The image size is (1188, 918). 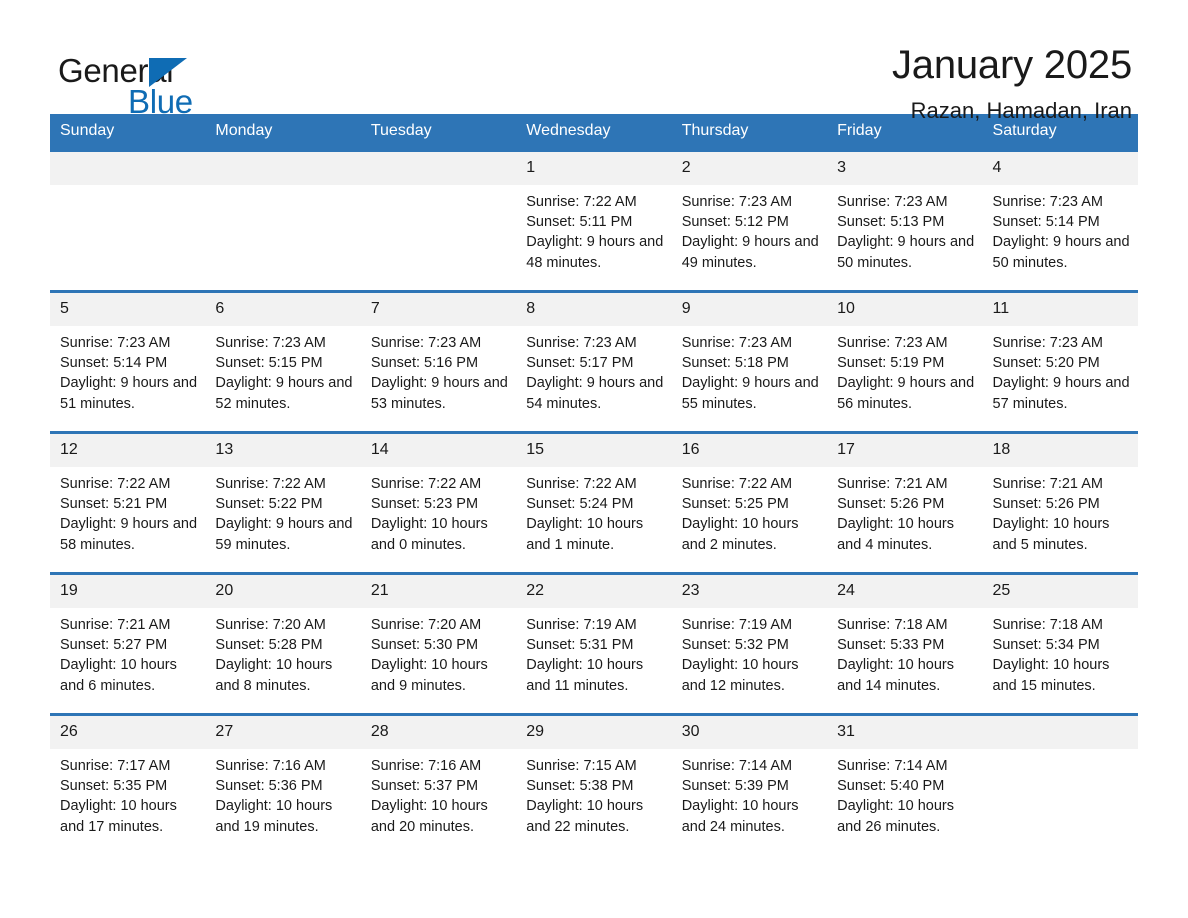 I want to click on day-number: 23, so click(x=749, y=591).